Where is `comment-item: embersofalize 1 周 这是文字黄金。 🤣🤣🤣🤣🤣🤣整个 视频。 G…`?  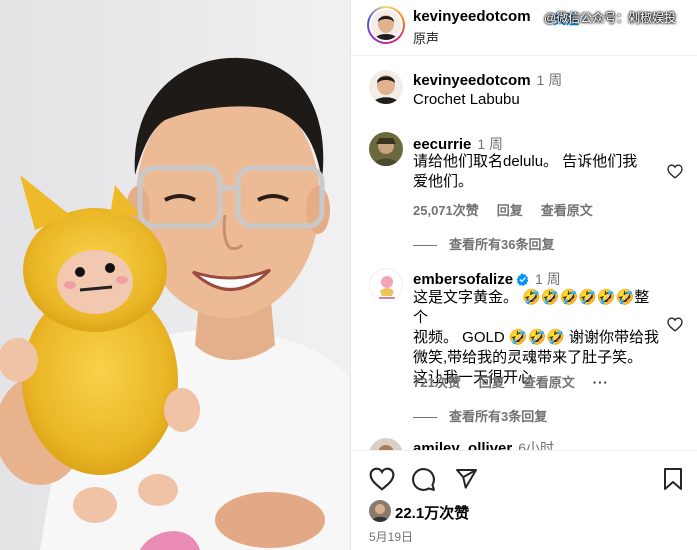 comment-item: embersofalize 1 周 这是文字黄金。 🤣🤣🤣🤣🤣🤣整个 视频。 G… is located at coordinates (524, 346).